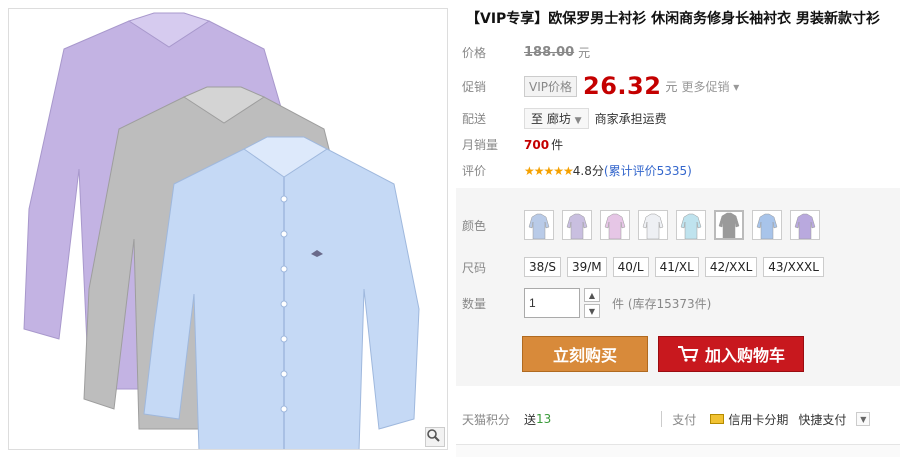 Image resolution: width=900 pixels, height=457 pixels. I want to click on points-prefix: 送, so click(530, 419).